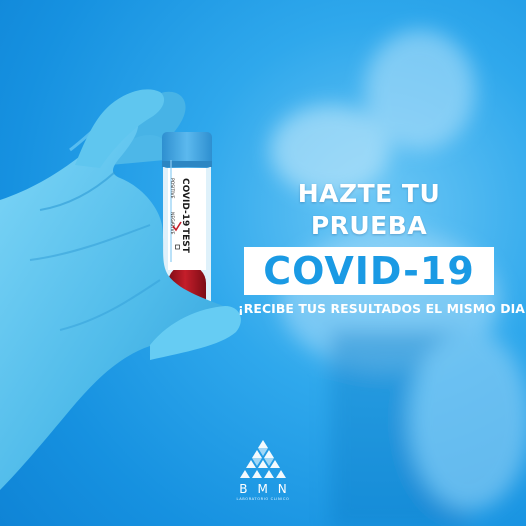 Image resolution: width=526 pixels, height=526 pixels. Describe the element at coordinates (369, 209) in the screenshot. I see `headline-title: HAZTE TU PRUEBA` at that location.